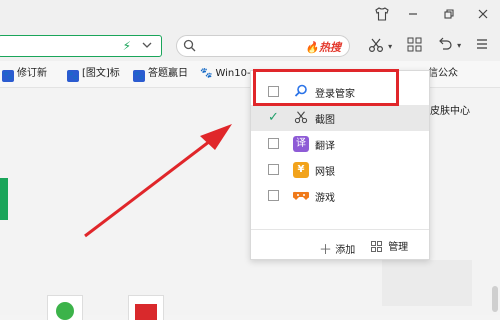 Image resolution: width=500 pixels, height=320 pixels. What do you see at coordinates (340, 118) in the screenshot?
I see `dropdown-item-screenshot: ✓ 截图` at bounding box center [340, 118].